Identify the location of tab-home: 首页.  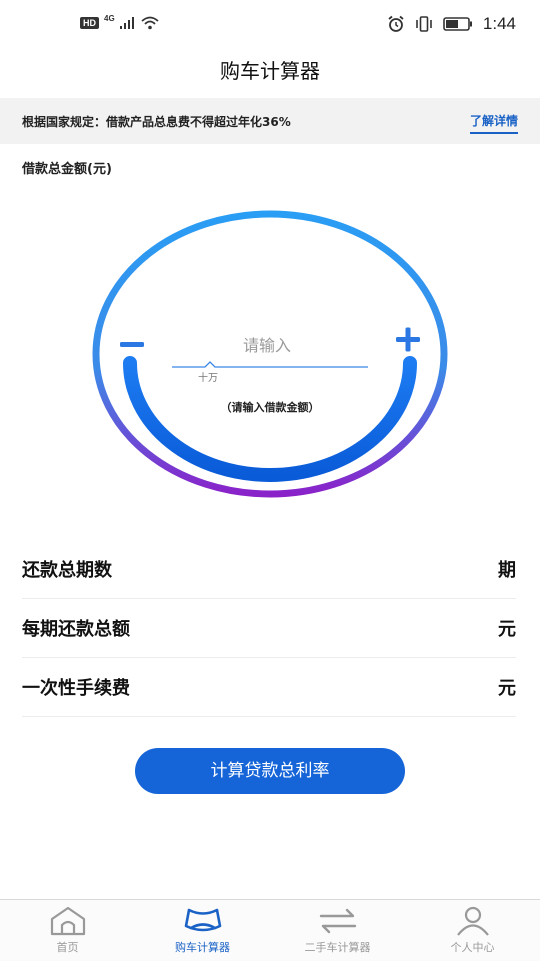
(67, 930).